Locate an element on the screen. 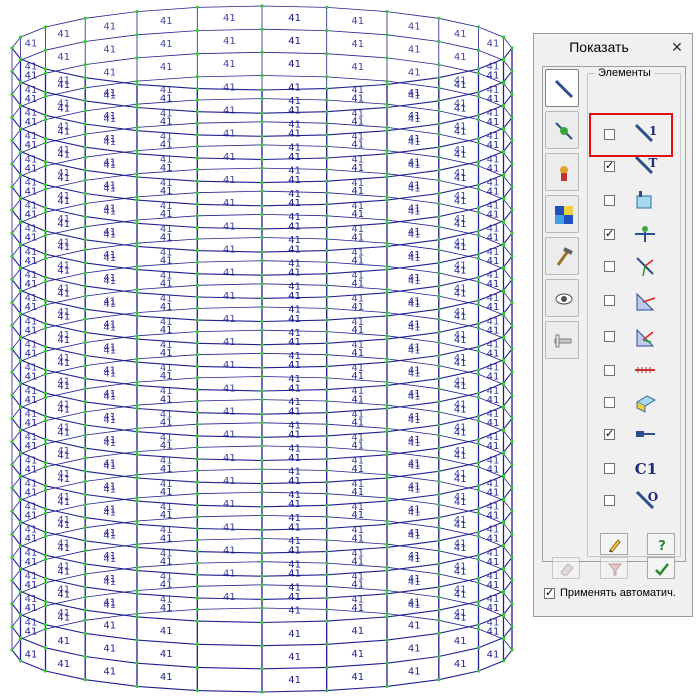 Image resolution: width=699 pixels, height=699 pixels. local-axes-icon is located at coordinates (646, 266).